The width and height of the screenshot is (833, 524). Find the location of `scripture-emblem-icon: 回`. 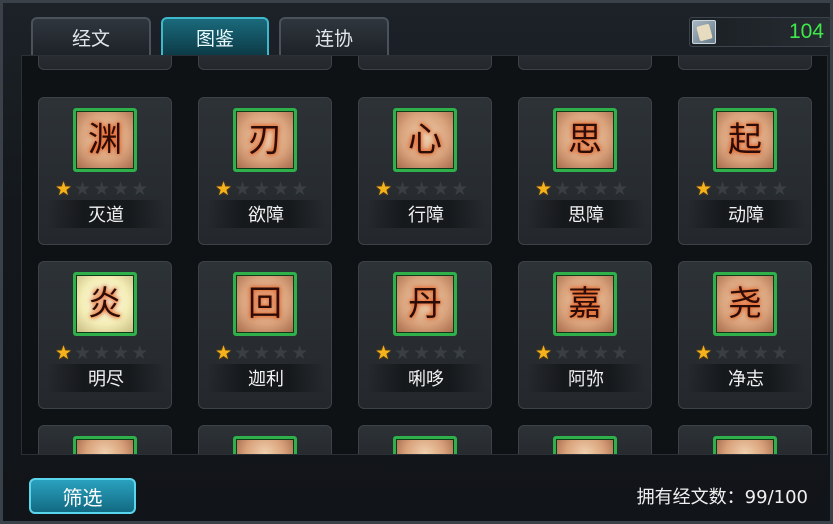

scripture-emblem-icon: 回 is located at coordinates (265, 304).